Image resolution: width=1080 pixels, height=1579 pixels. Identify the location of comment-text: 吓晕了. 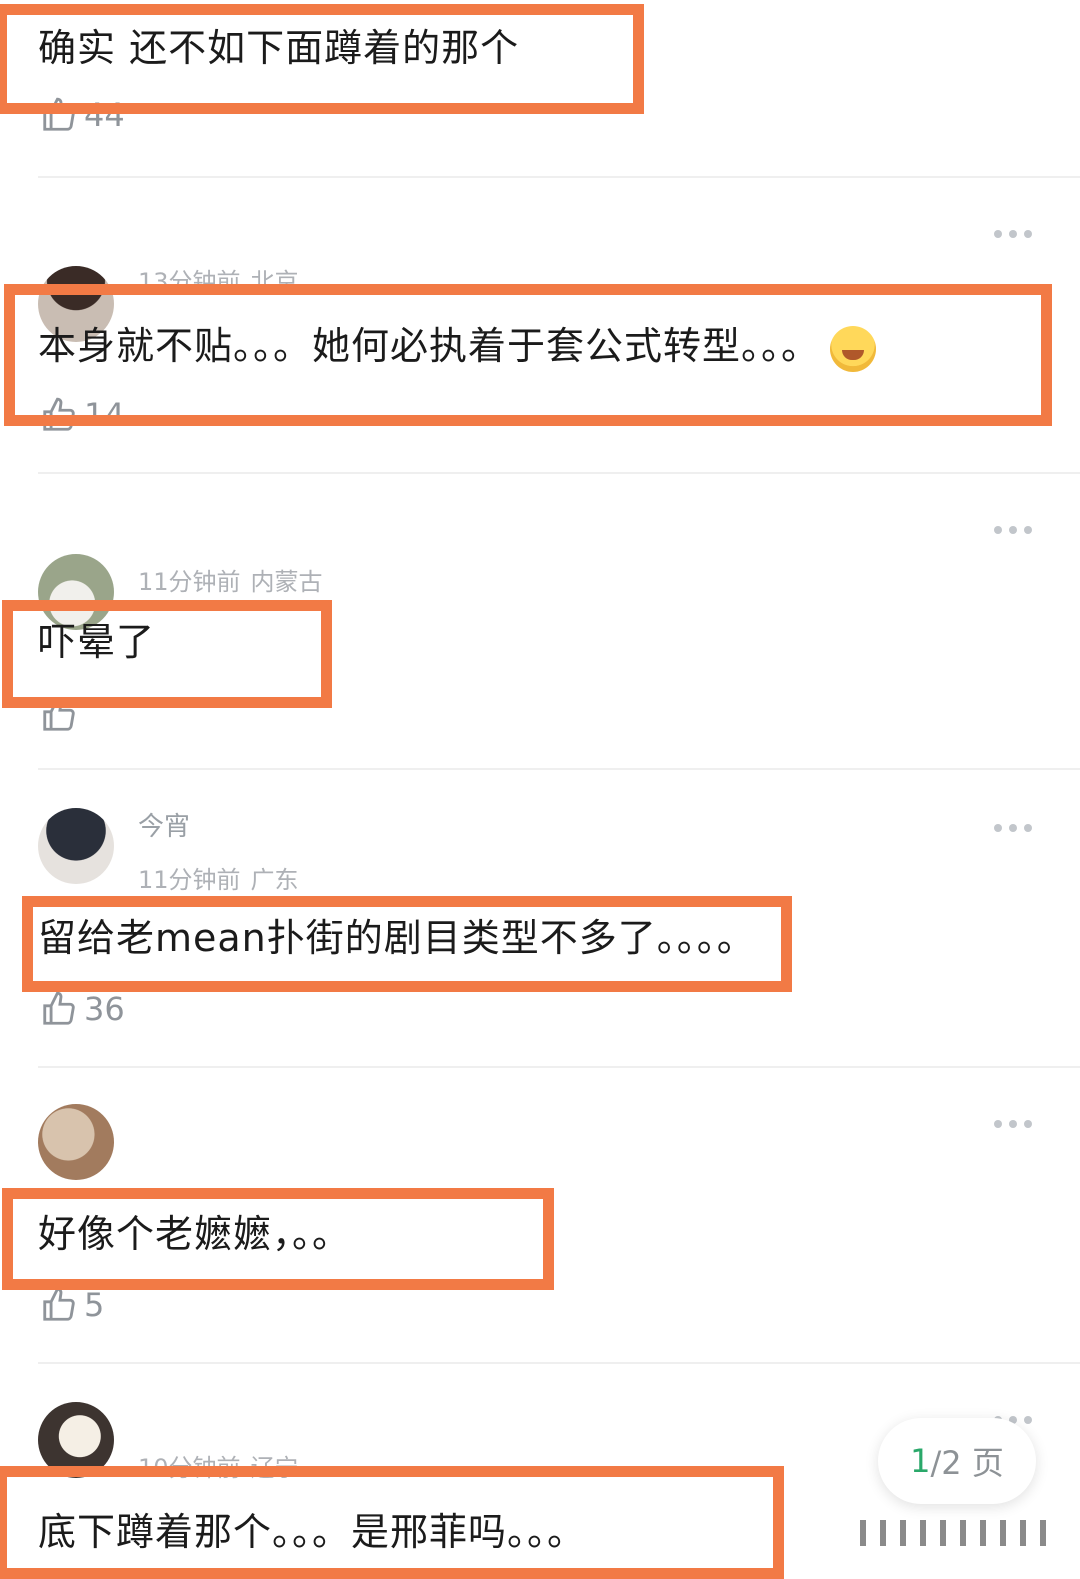
(97, 642).